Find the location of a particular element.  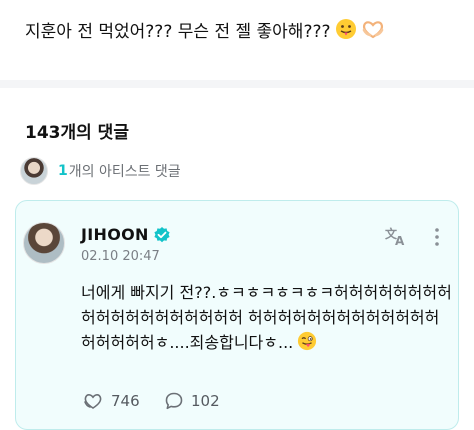

artist-comment-label: 개의 아티스트 댓글 is located at coordinates (124, 172).